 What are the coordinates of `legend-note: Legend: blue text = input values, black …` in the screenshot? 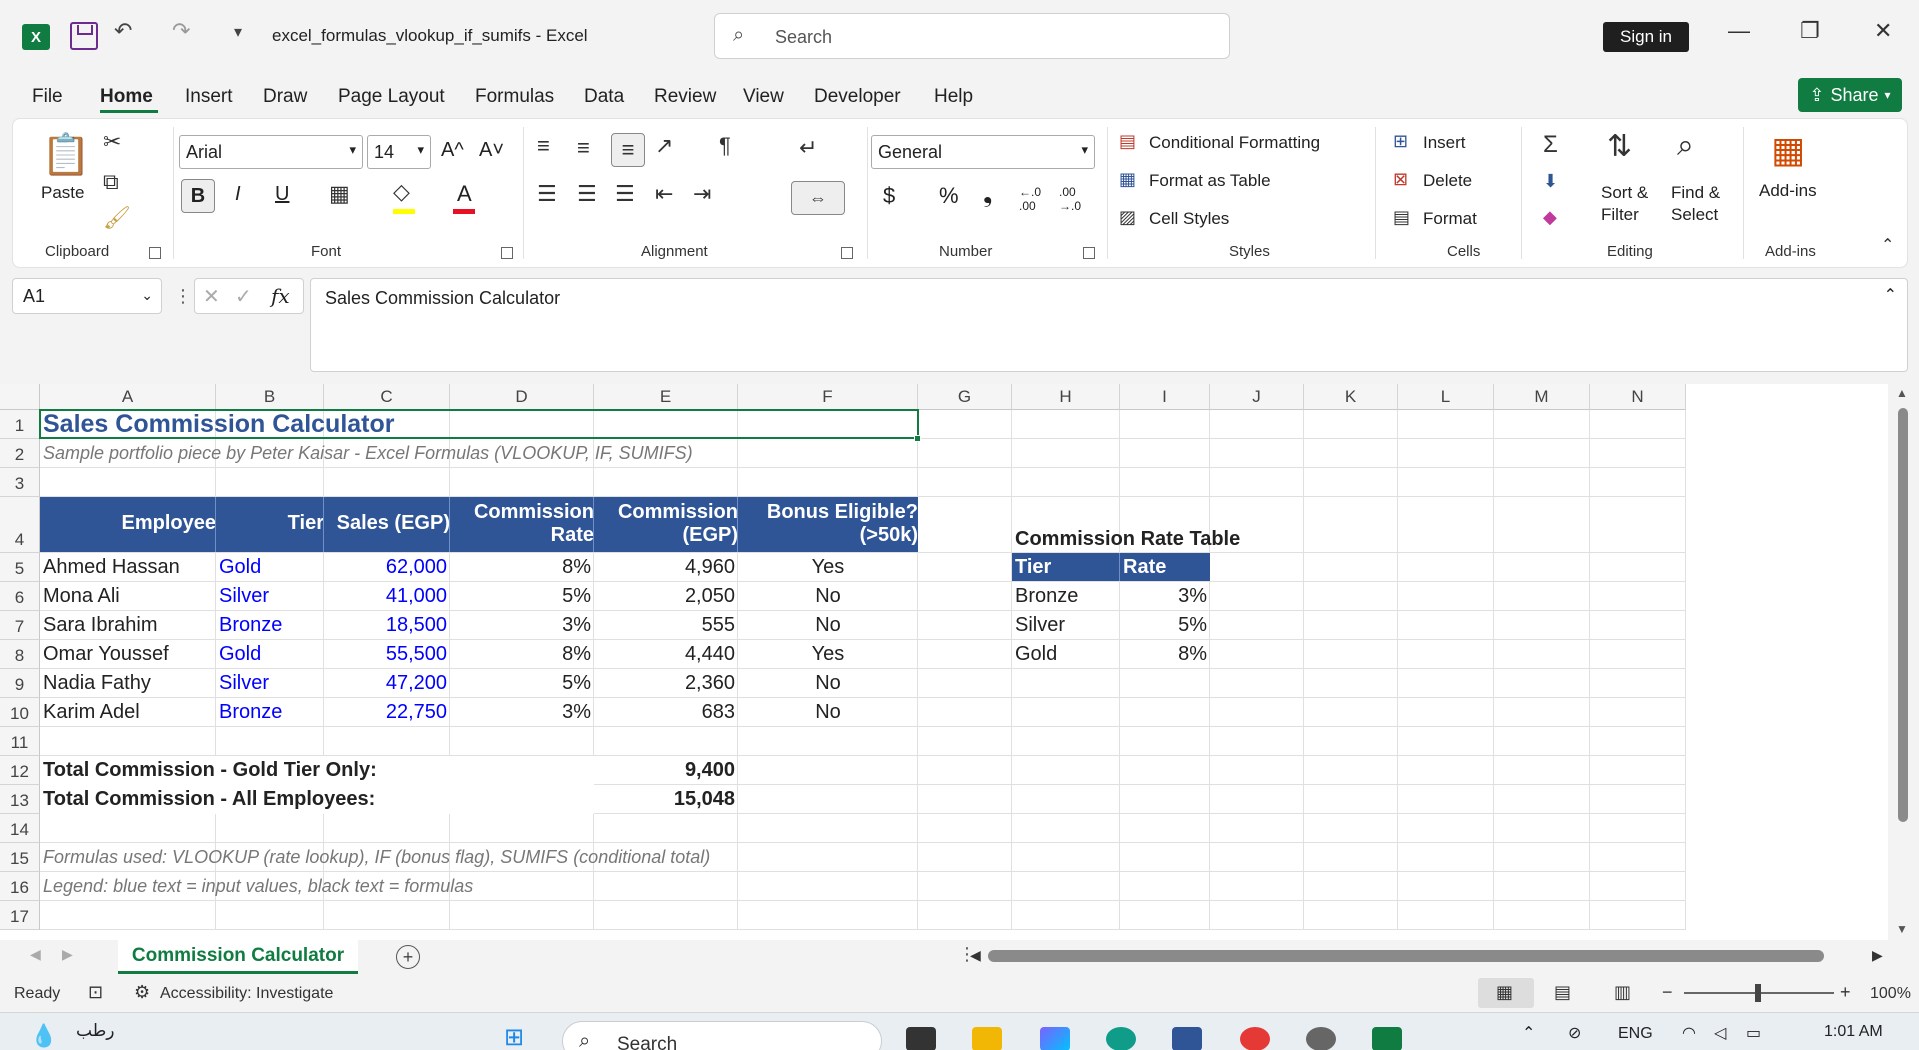 It's located at (625, 886).